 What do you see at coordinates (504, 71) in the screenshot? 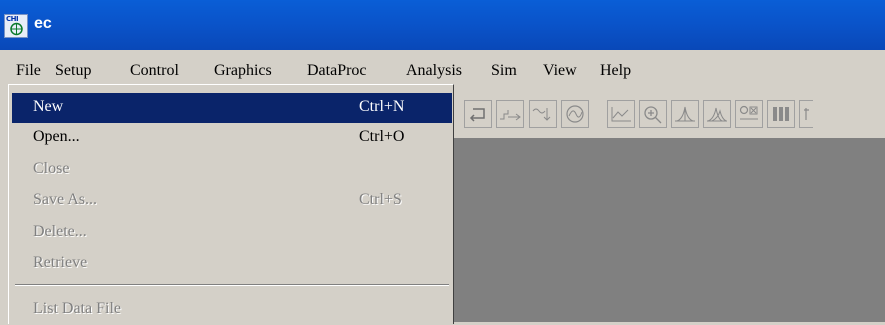
I see `menu-sim: Sim` at bounding box center [504, 71].